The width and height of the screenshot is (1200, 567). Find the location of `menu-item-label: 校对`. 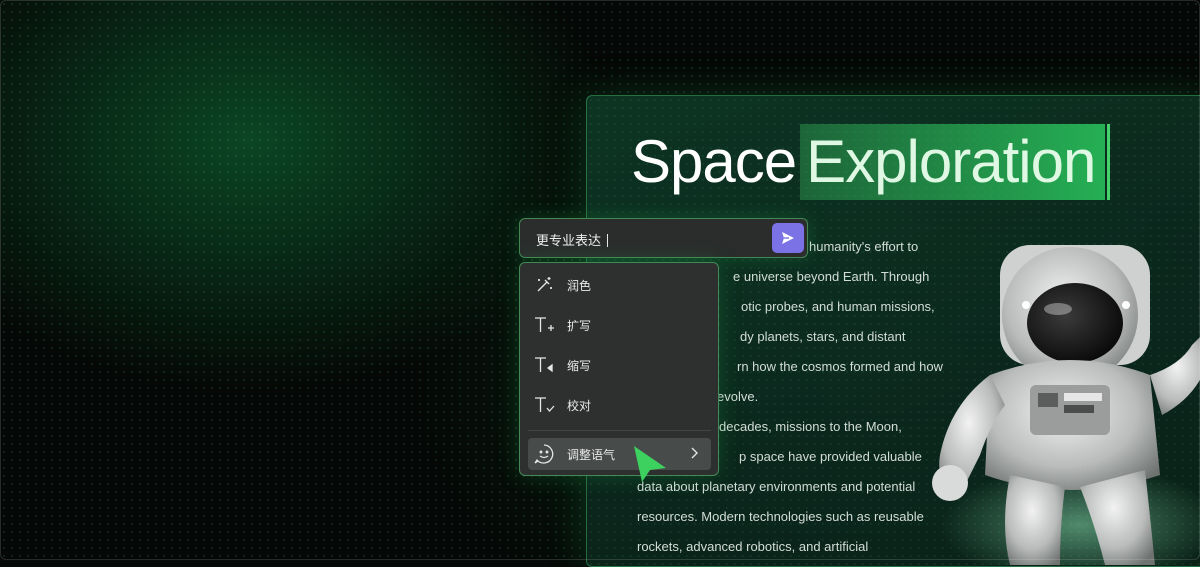

menu-item-label: 校对 is located at coordinates (579, 405).